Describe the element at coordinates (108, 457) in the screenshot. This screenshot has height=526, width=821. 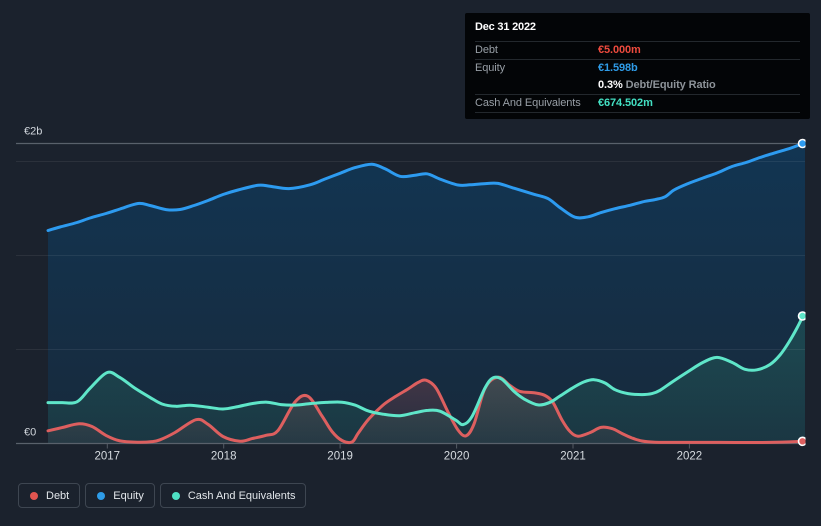
I see `svg-text: 2017` at that location.